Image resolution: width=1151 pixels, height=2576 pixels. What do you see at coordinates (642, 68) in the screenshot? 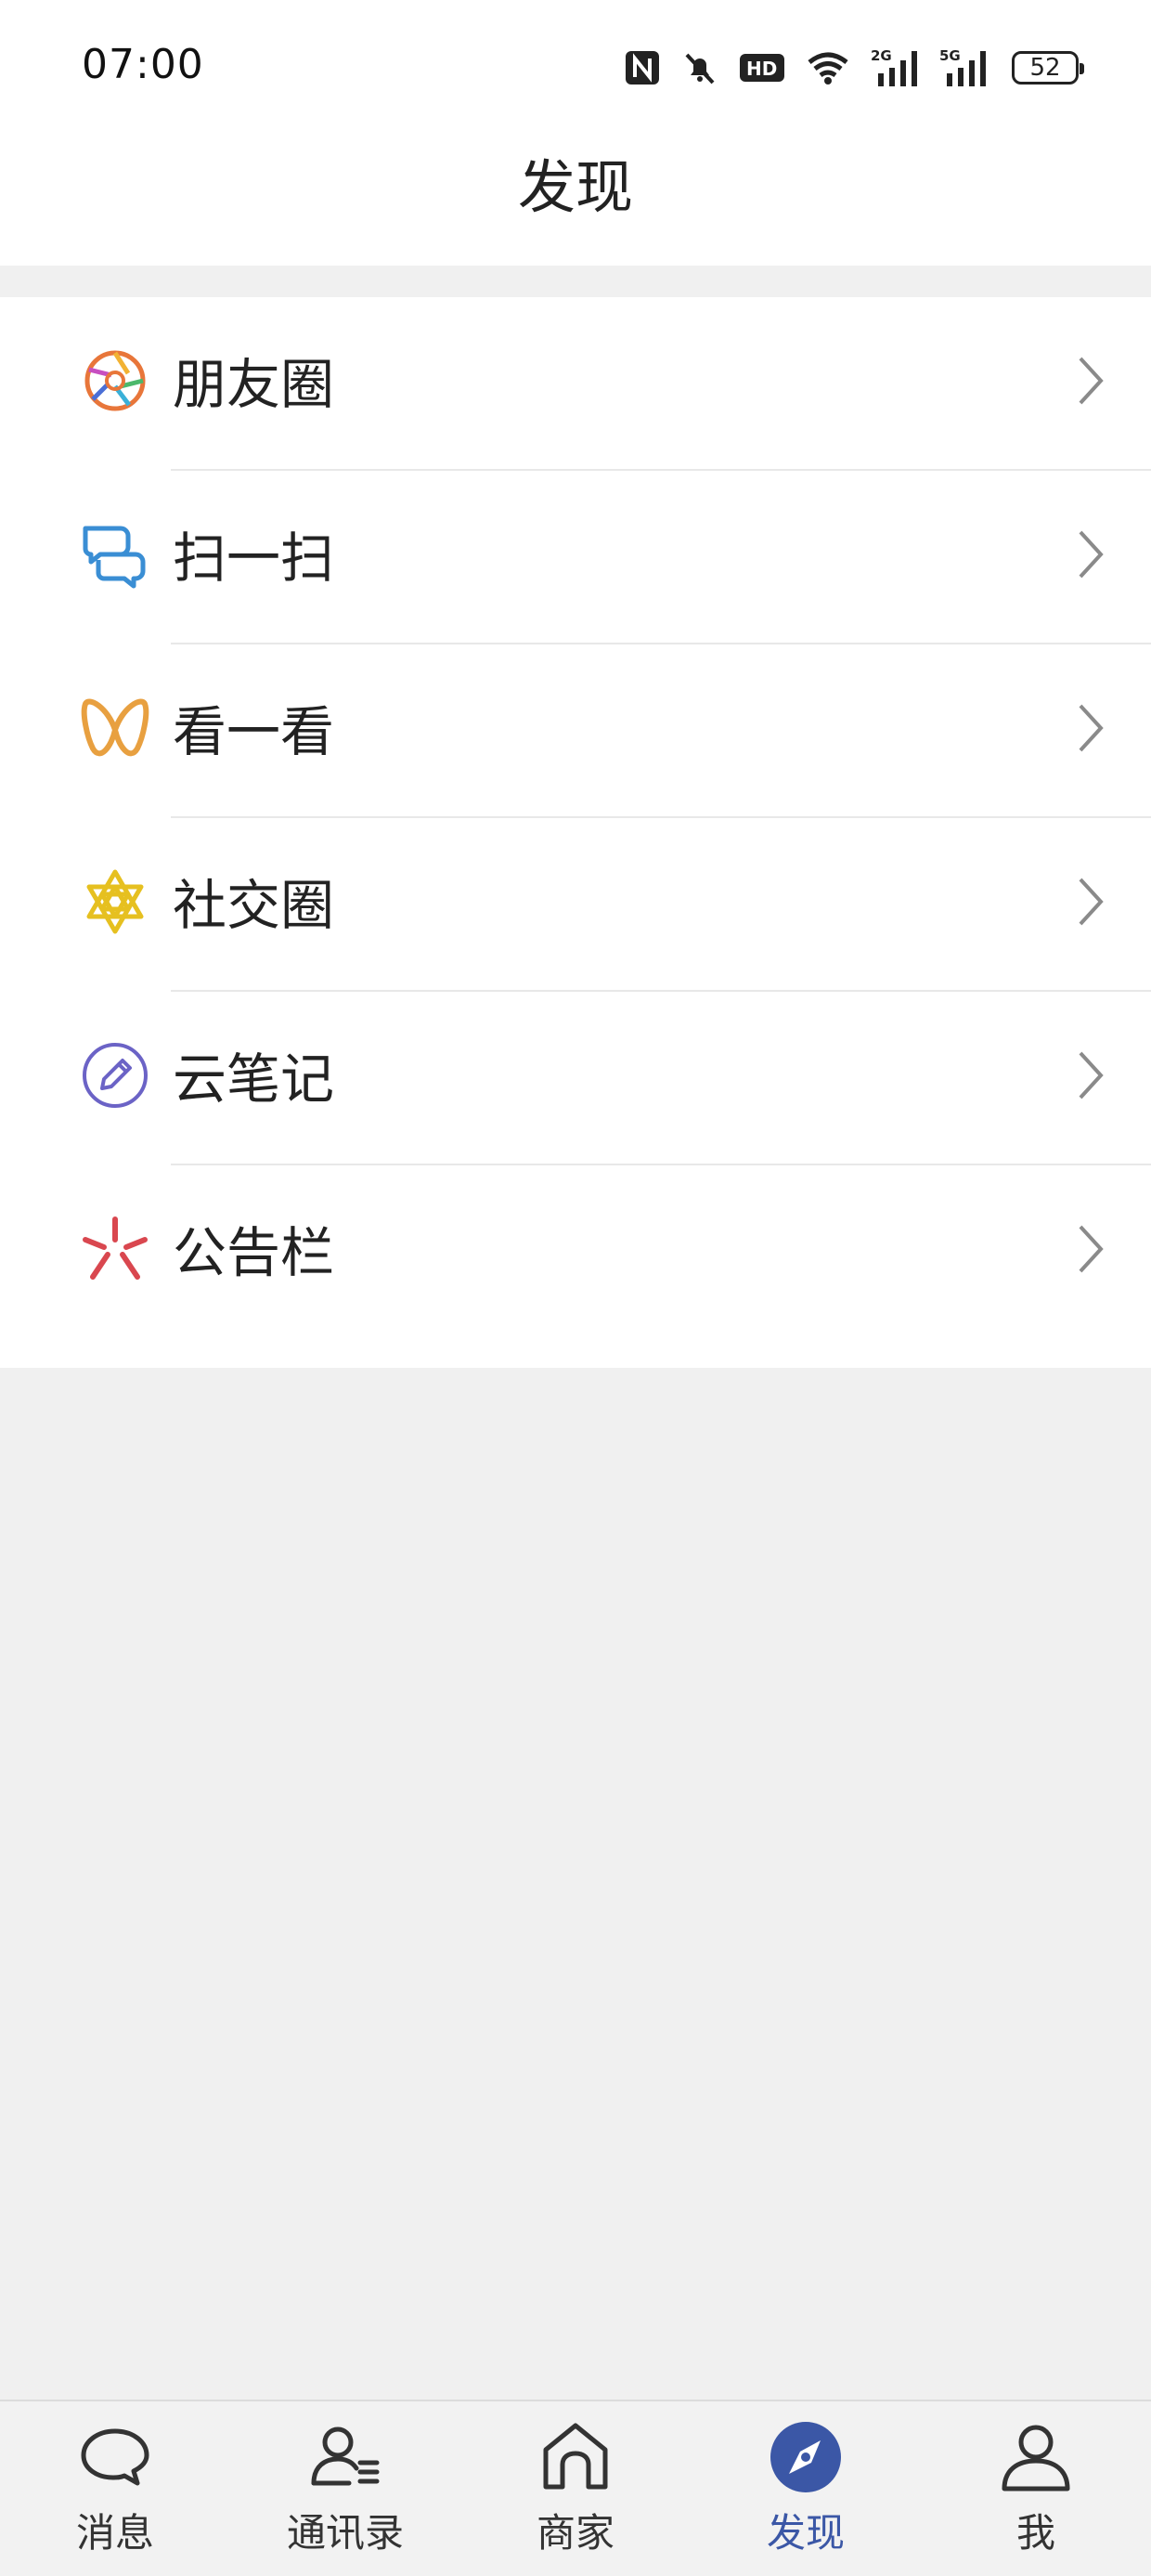
I see `nfc-icon` at bounding box center [642, 68].